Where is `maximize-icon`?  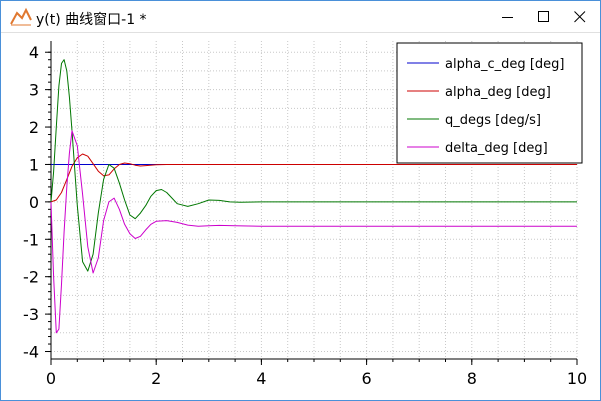 maximize-icon is located at coordinates (543, 16).